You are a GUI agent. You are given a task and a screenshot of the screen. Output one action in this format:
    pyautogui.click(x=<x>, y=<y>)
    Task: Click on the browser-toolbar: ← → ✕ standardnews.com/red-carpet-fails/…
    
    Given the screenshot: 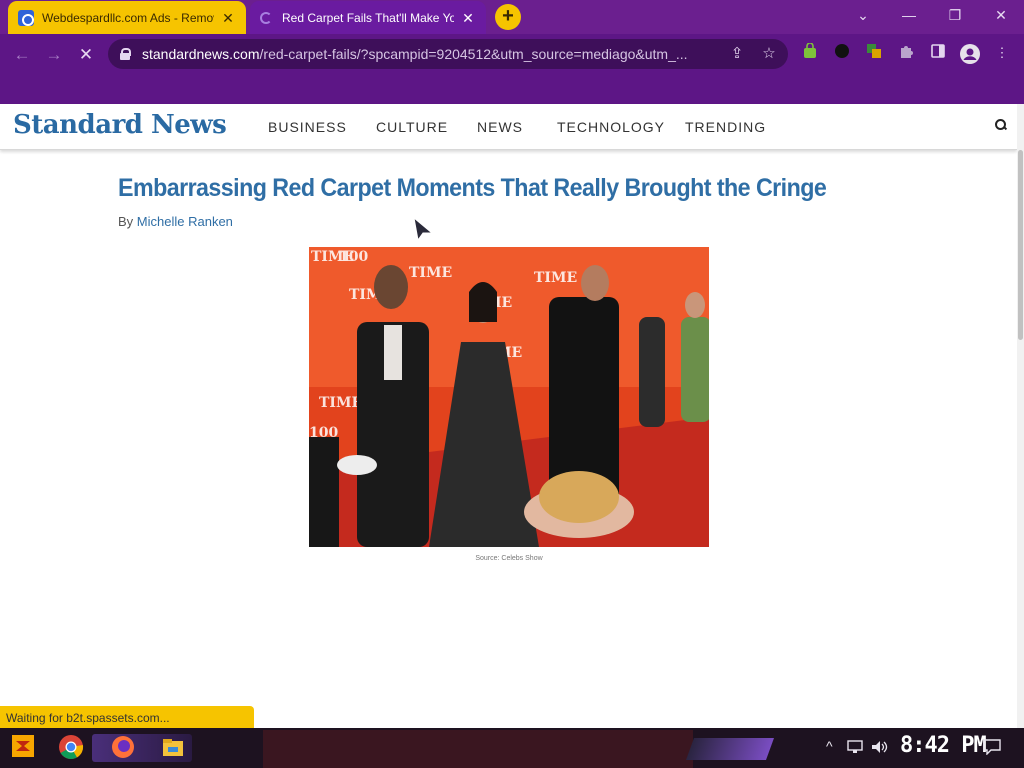 What is the action you would take?
    pyautogui.click(x=512, y=69)
    